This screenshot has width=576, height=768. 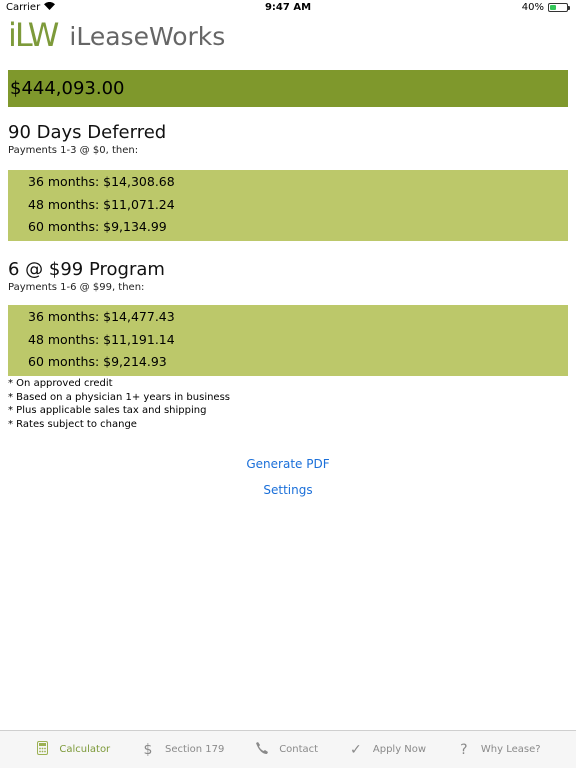 What do you see at coordinates (510, 749) in the screenshot?
I see `tab-label: Why Lease?` at bounding box center [510, 749].